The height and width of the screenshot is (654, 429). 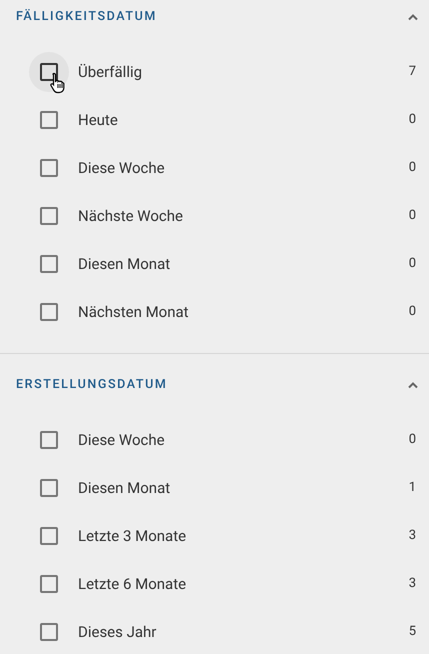 I want to click on section-title: FÄLLIGKEITSDATUM, so click(x=86, y=17).